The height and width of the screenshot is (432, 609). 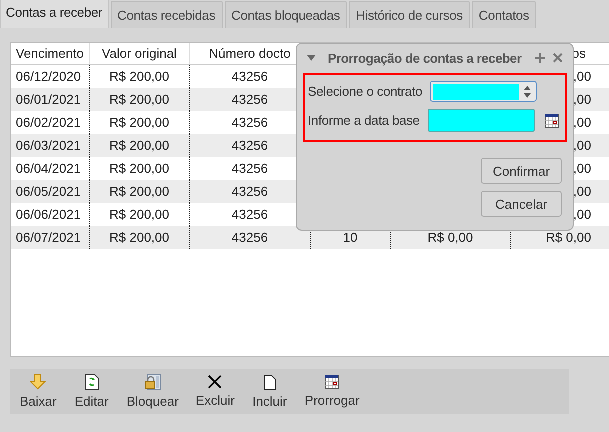 I want to click on spin-field, so click(x=483, y=91).